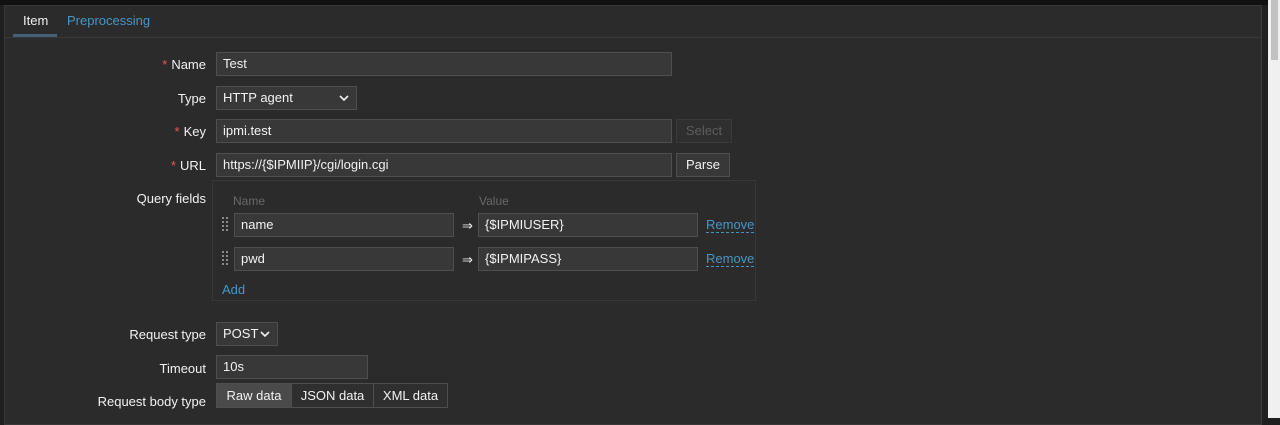 This screenshot has width=1280, height=425. What do you see at coordinates (249, 201) in the screenshot?
I see `query-col-name-header: Name` at bounding box center [249, 201].